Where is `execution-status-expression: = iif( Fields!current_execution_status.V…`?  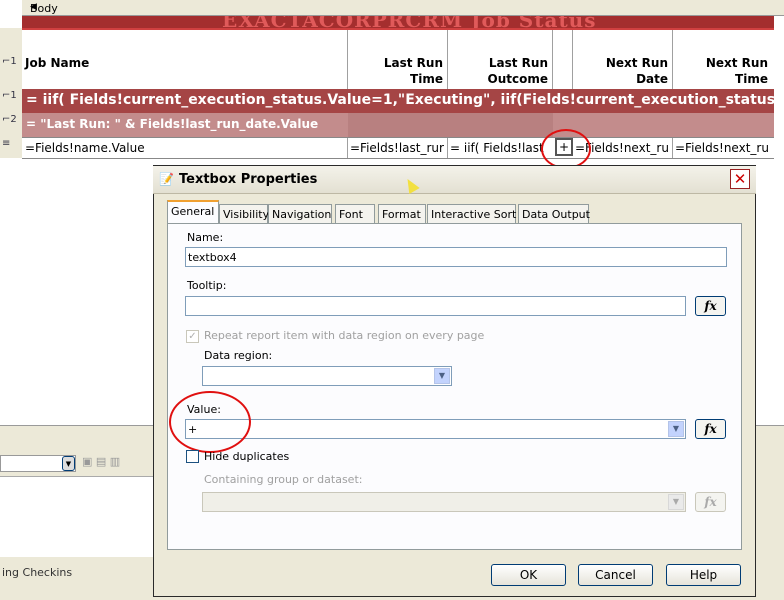 execution-status-expression: = iif( Fields!current_execution_status.V… is located at coordinates (400, 100).